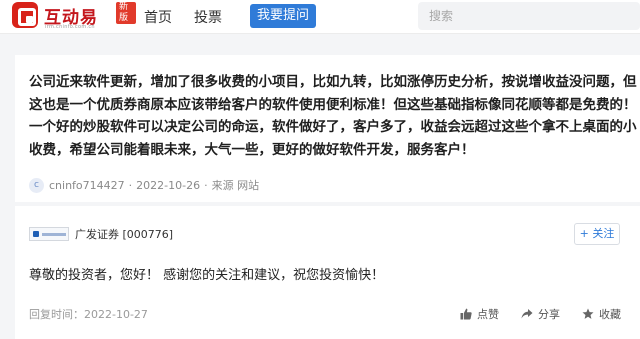  I want to click on avatar: c, so click(36, 185).